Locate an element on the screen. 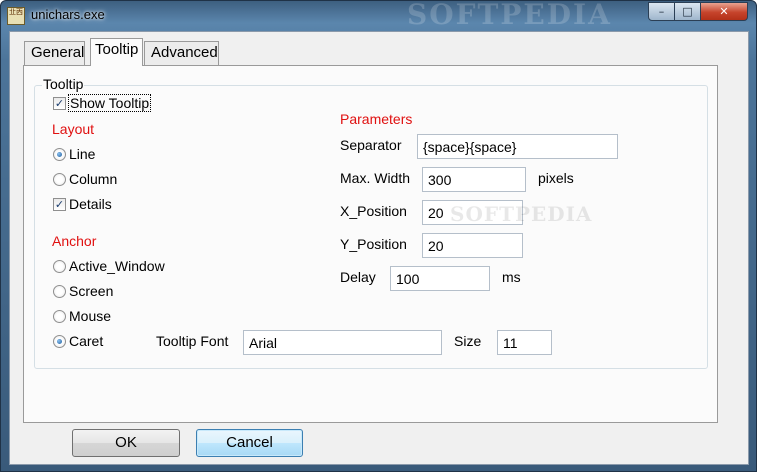 This screenshot has height=472, width=757. separator-label: Separator is located at coordinates (371, 145).